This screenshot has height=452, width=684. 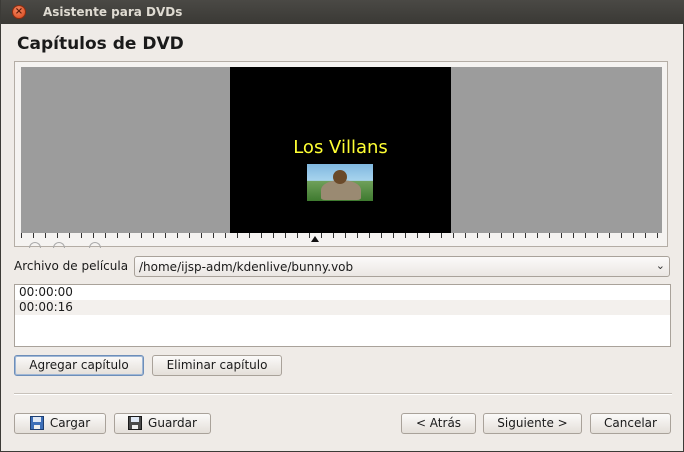 I want to click on movie-file-select: /home/ijsp-adm/kdenlive/bunny.vob ⌄, so click(x=402, y=266).